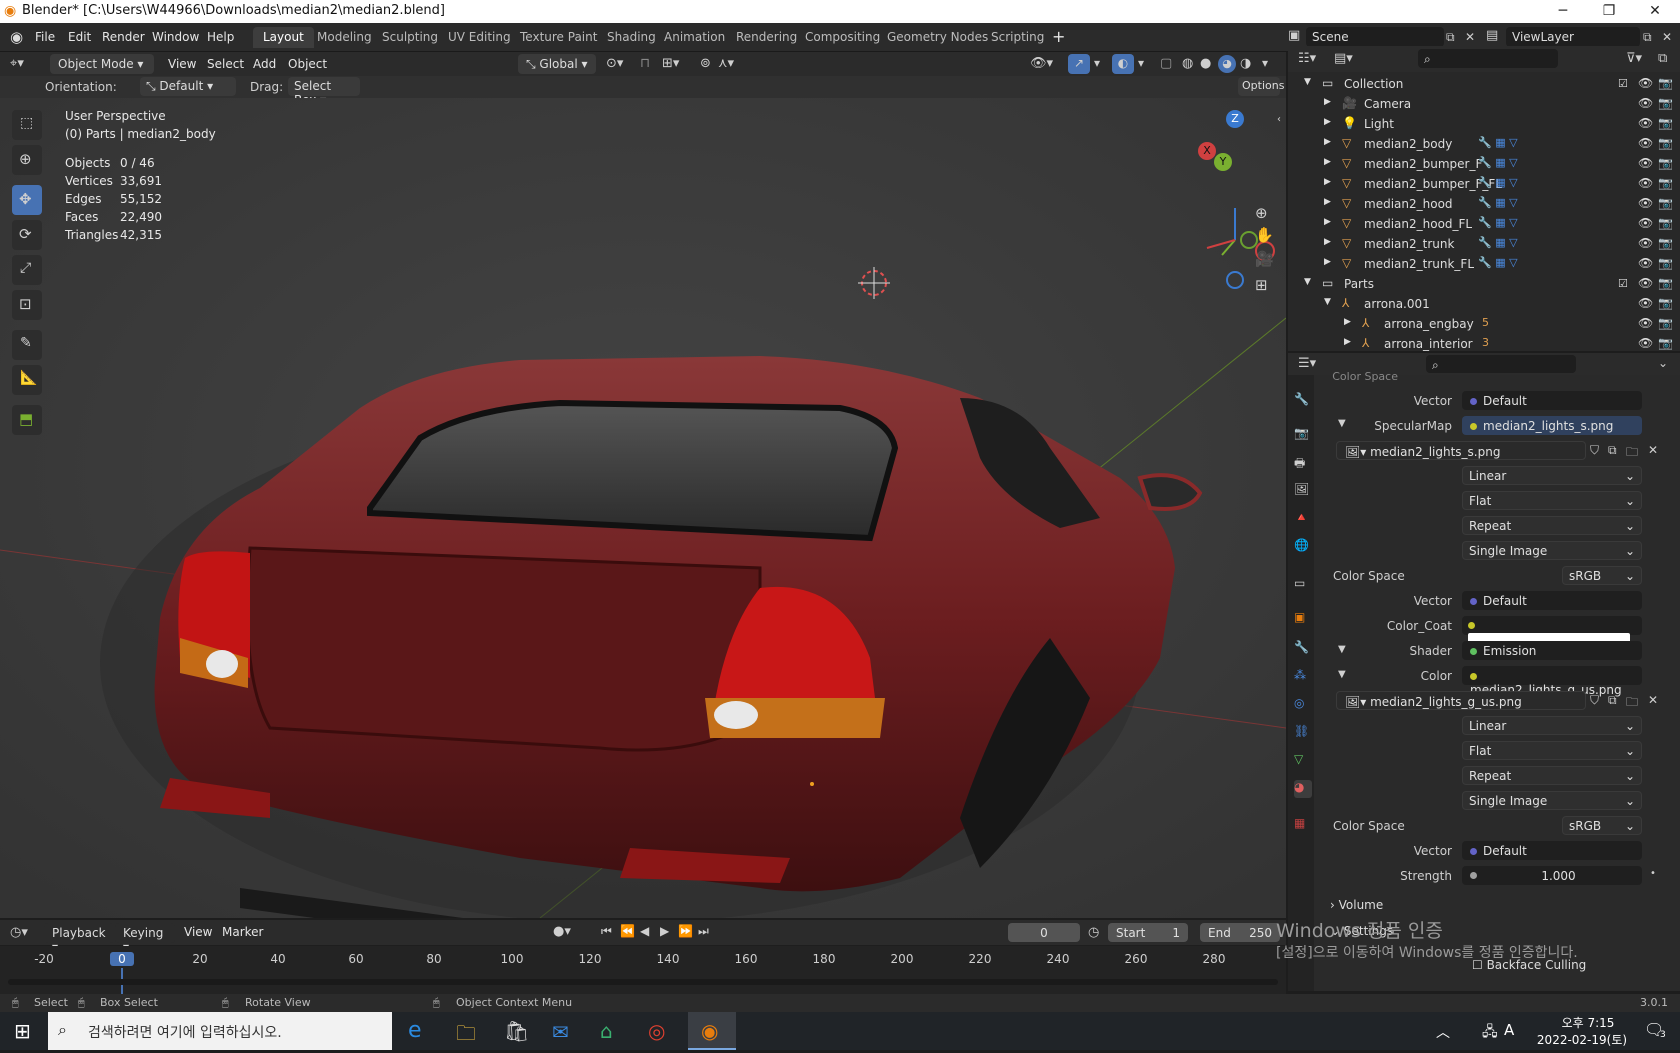 The image size is (1680, 1053). What do you see at coordinates (1240, 932) in the screenshot?
I see `end-frame-field: End 250` at bounding box center [1240, 932].